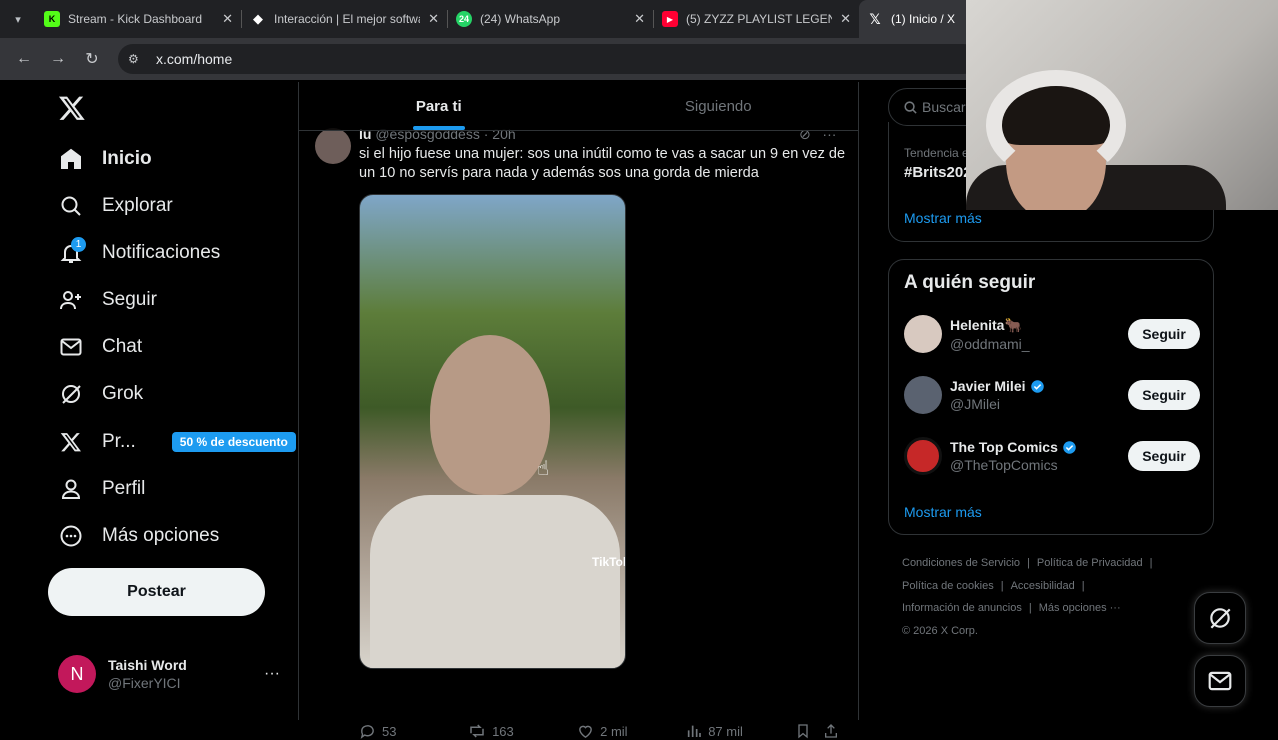 The width and height of the screenshot is (1278, 740). I want to click on video-frame-face, so click(490, 415).